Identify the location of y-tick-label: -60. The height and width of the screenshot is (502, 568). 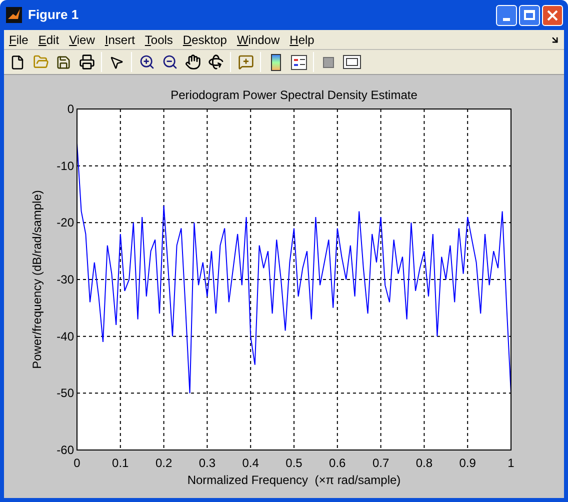
(65, 450).